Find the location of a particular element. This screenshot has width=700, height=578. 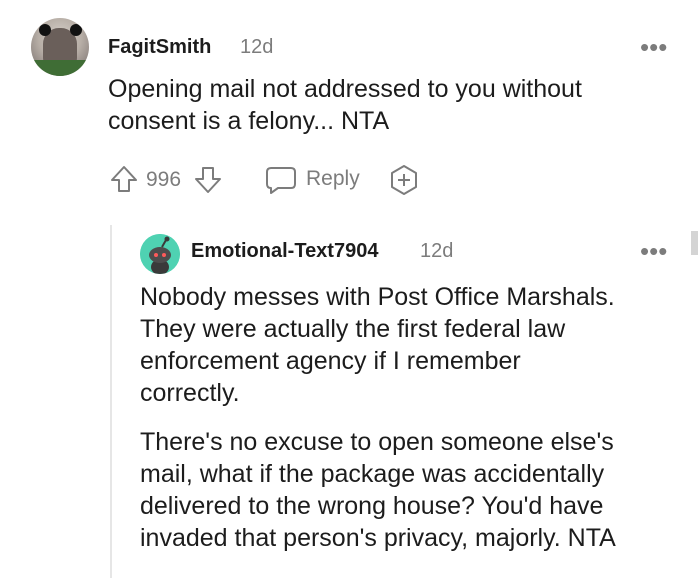

reply-button: Reply is located at coordinates (320, 180).